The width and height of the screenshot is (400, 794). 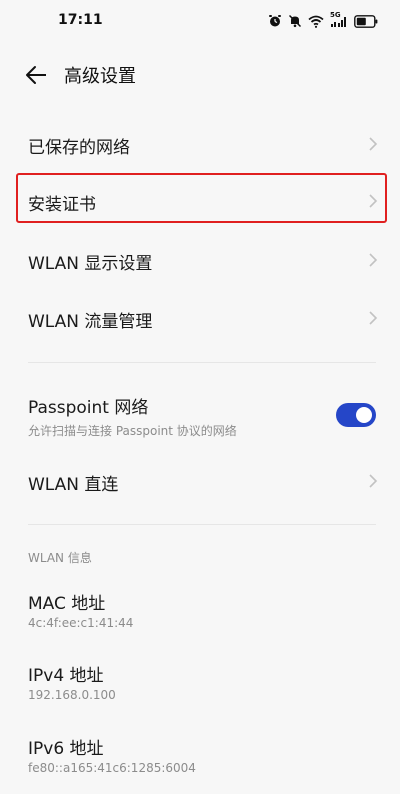 What do you see at coordinates (200, 144) in the screenshot?
I see `saved-networks-item: 已保存的网络` at bounding box center [200, 144].